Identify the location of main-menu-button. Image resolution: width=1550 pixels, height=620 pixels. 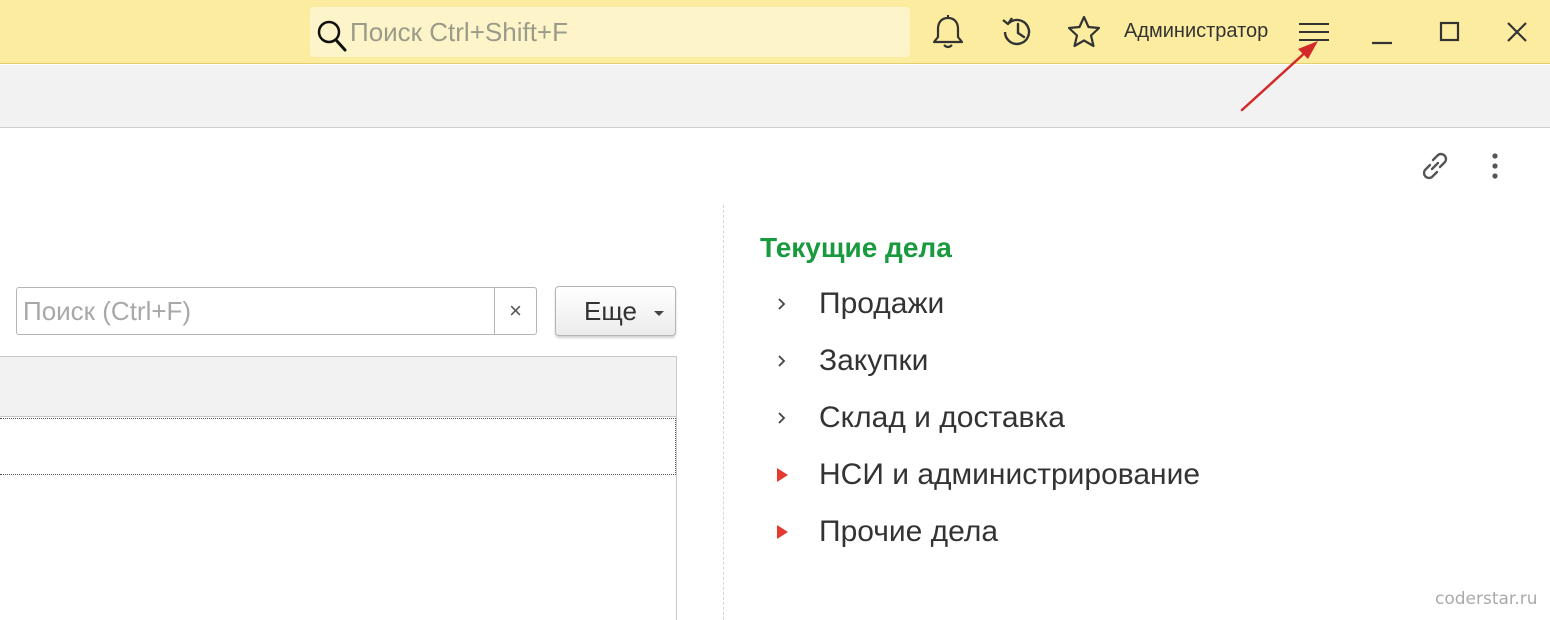
(1314, 32).